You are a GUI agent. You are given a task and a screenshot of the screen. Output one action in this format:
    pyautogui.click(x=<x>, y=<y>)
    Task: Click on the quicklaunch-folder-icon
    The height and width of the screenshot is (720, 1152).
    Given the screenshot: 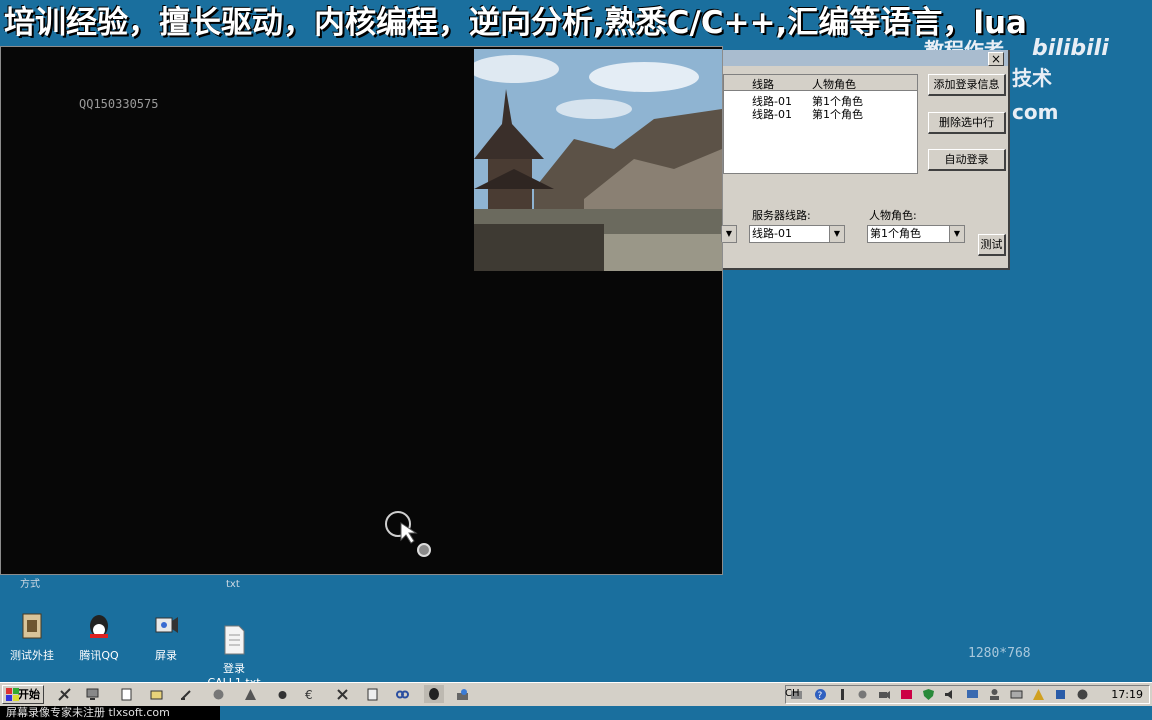 What is the action you would take?
    pyautogui.click(x=156, y=694)
    